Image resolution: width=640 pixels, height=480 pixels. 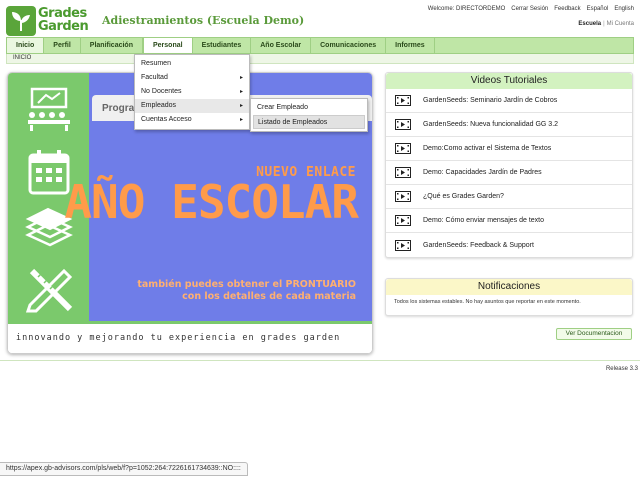 What do you see at coordinates (482, 172) in the screenshot?
I see `video-title: Demo: Capacidades Jardín de Padres` at bounding box center [482, 172].